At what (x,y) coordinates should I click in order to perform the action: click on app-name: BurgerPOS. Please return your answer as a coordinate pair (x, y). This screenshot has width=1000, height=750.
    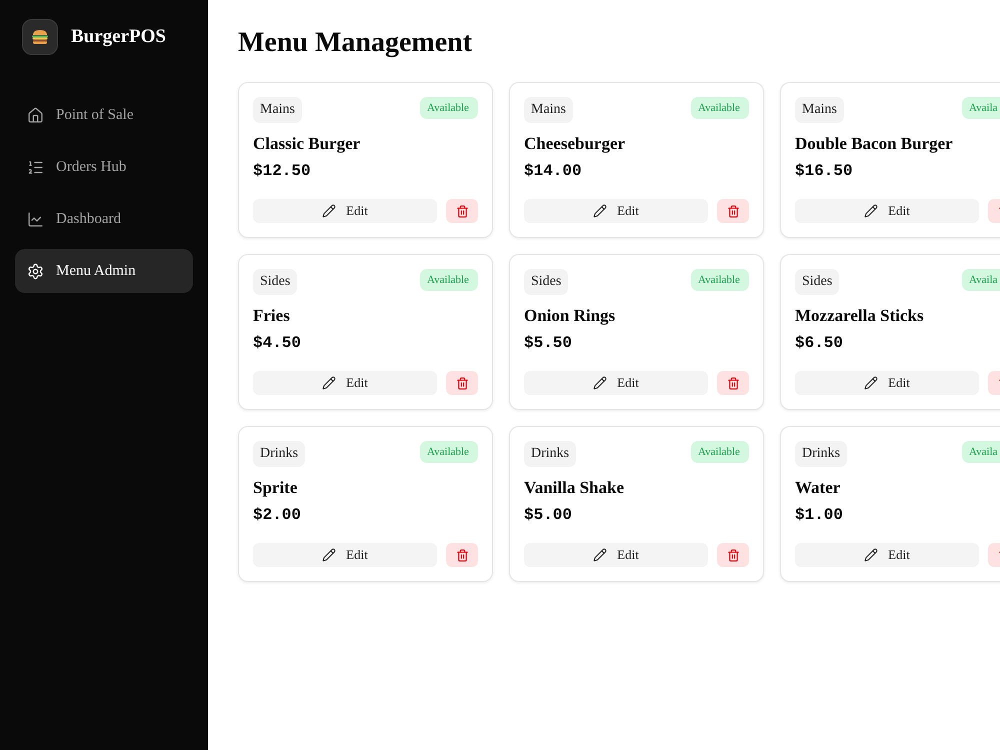
    Looking at the image, I should click on (118, 37).